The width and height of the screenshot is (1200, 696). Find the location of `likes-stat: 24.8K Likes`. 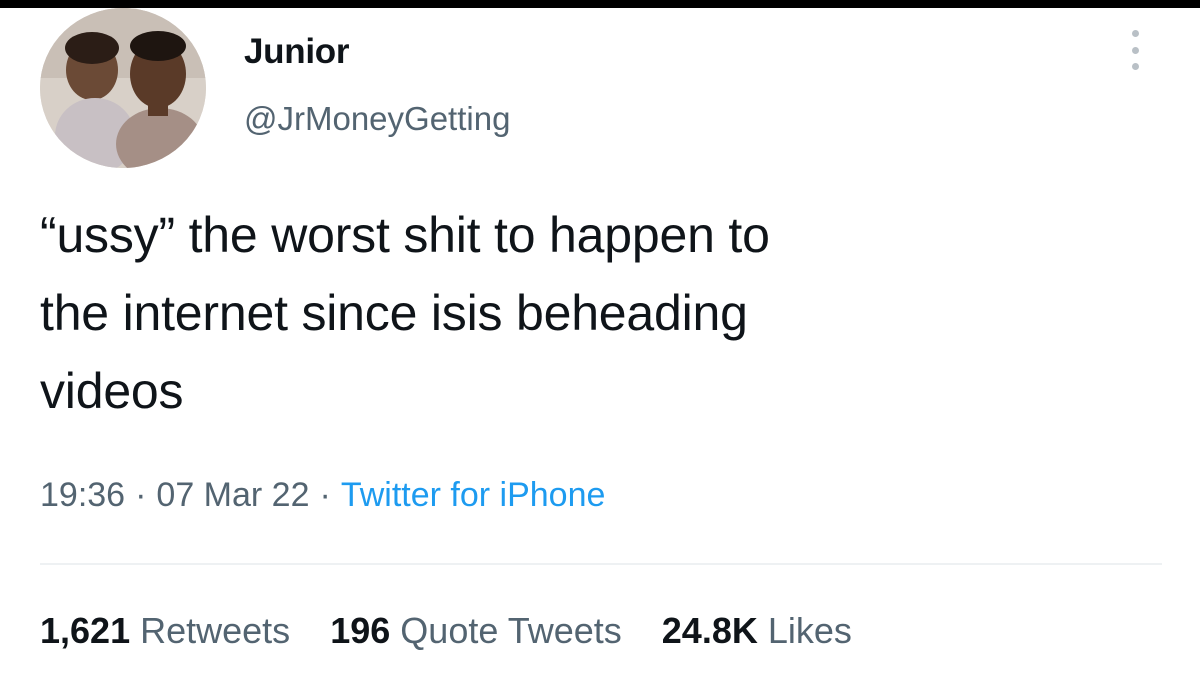

likes-stat: 24.8K Likes is located at coordinates (757, 631).